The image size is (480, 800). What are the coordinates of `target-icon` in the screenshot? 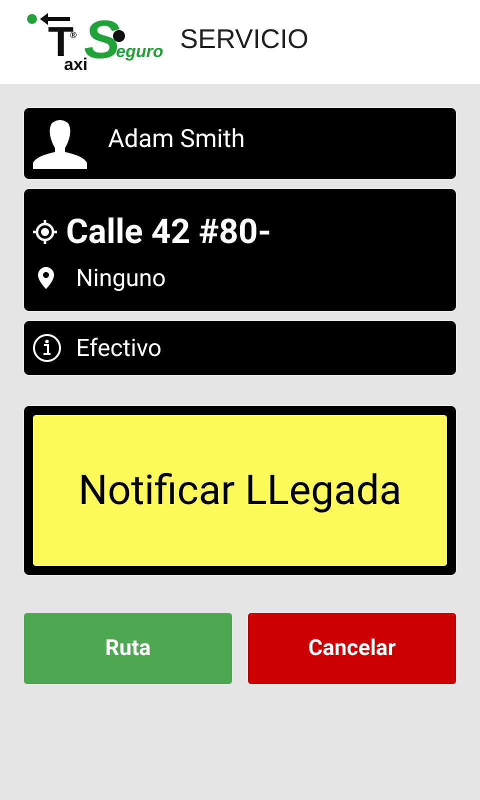 It's located at (45, 232).